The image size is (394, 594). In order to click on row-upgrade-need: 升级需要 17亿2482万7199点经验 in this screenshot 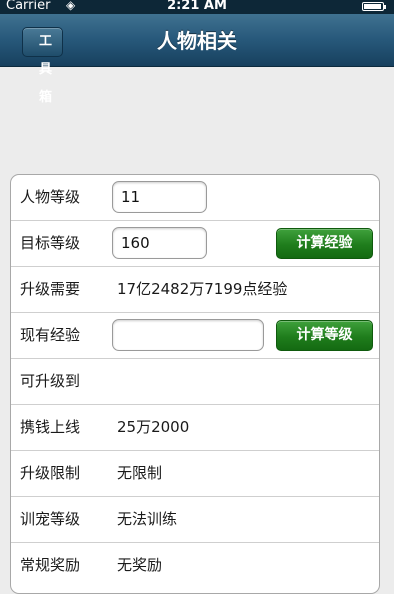, I will do `click(195, 290)`.